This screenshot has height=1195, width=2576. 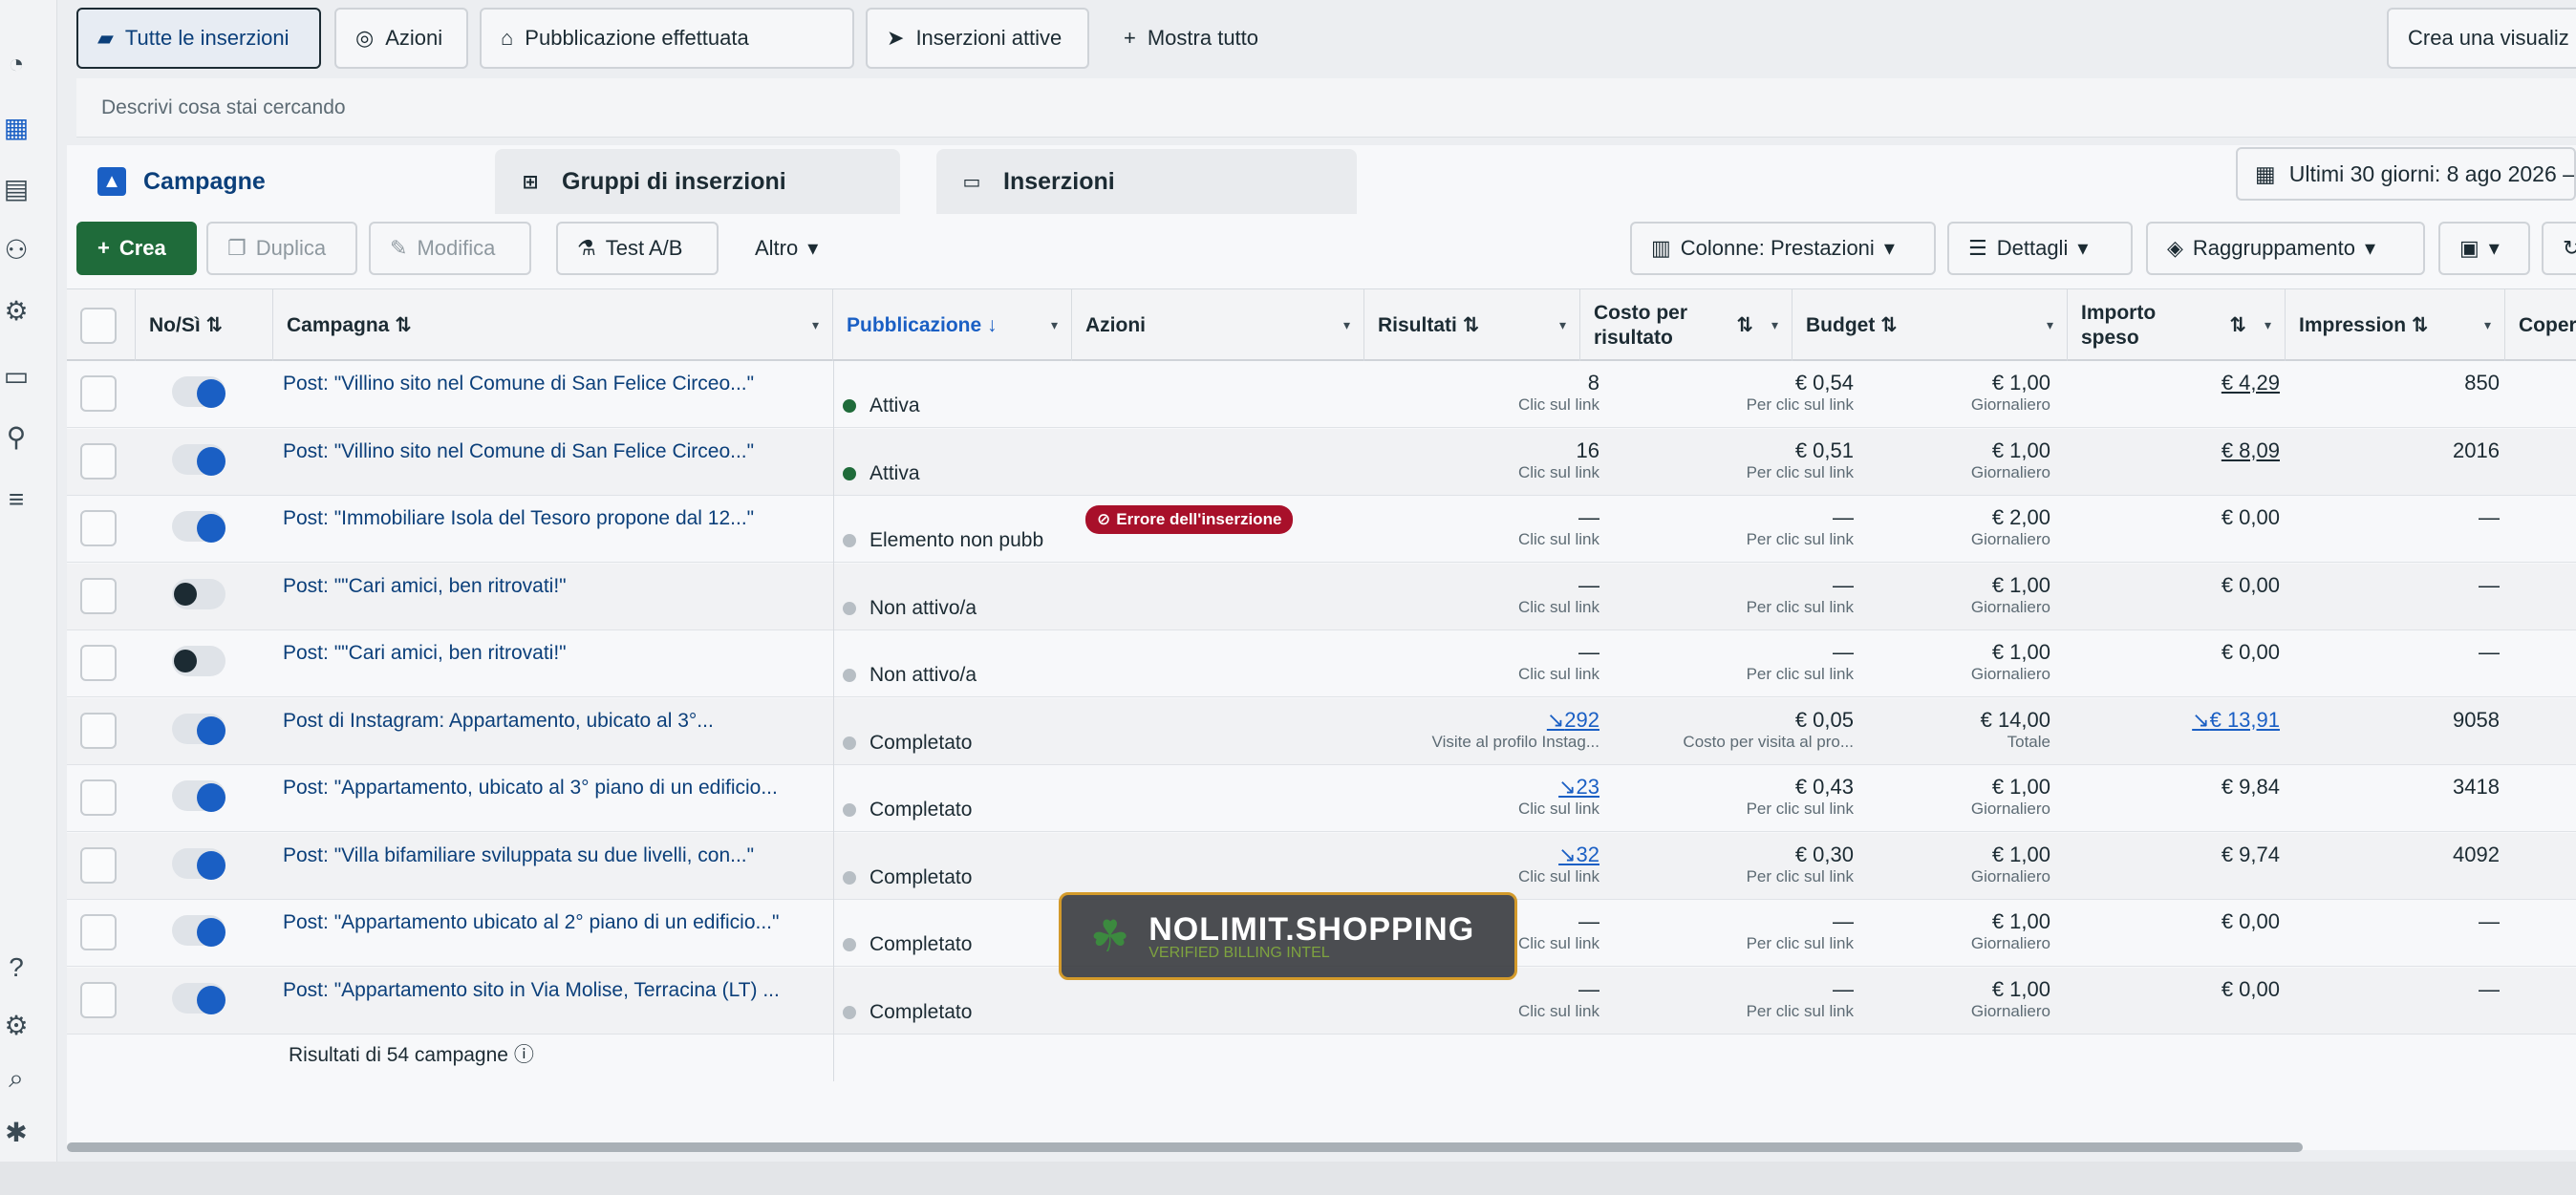 What do you see at coordinates (2285, 248) in the screenshot?
I see `grouping-button: ◈ Raggruppamento ▾` at bounding box center [2285, 248].